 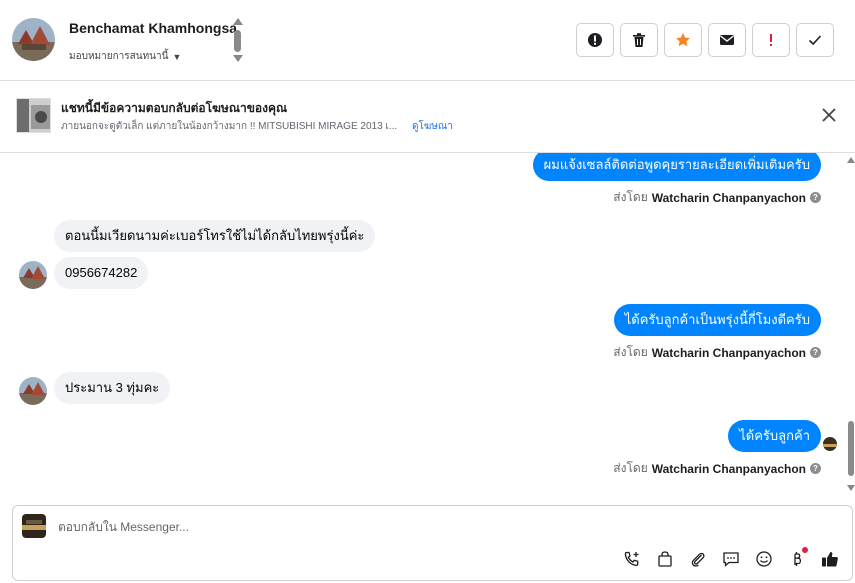 I want to click on envelope-icon, so click(x=727, y=40).